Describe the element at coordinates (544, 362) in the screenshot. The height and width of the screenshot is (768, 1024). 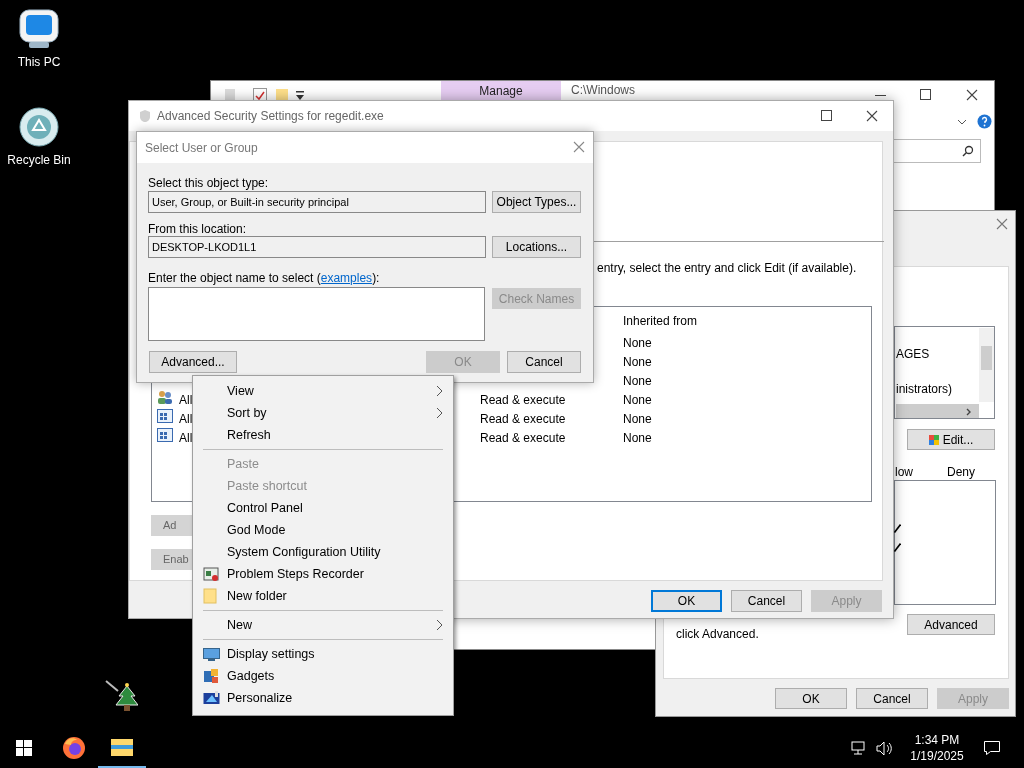
I see `cancel-button: Cancel` at that location.